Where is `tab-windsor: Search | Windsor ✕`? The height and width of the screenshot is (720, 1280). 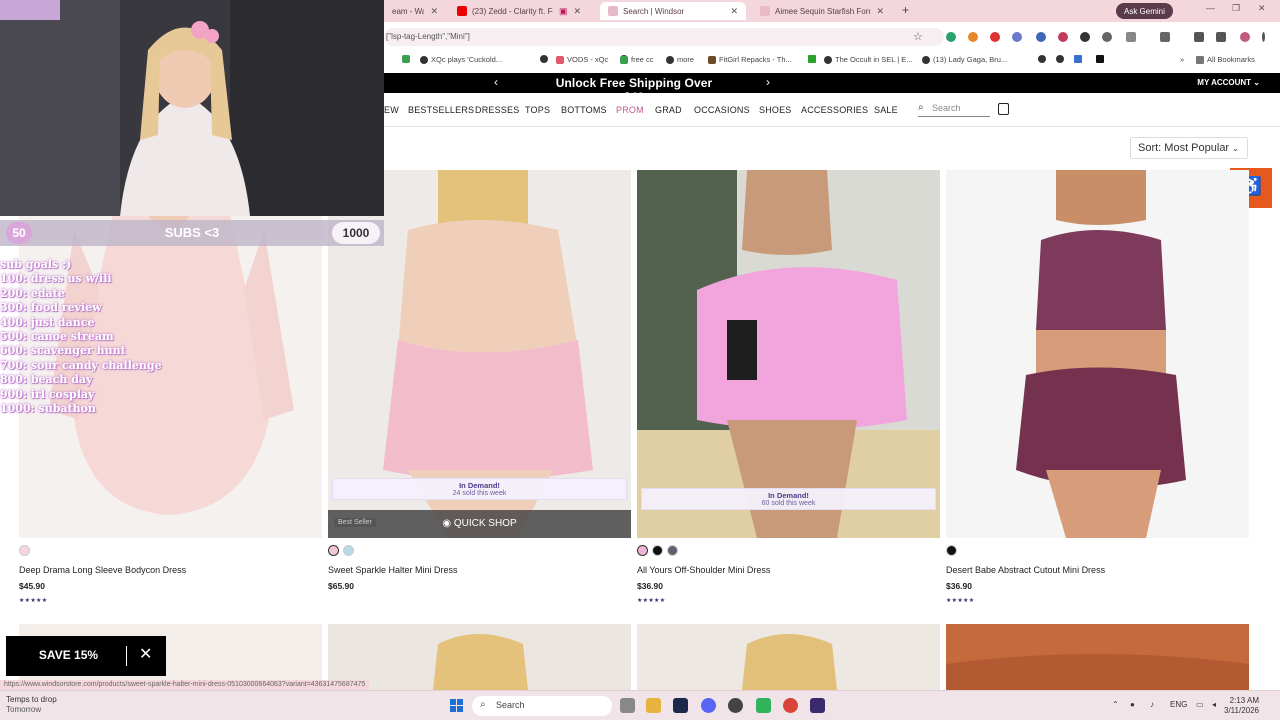 tab-windsor: Search | Windsor ✕ is located at coordinates (673, 11).